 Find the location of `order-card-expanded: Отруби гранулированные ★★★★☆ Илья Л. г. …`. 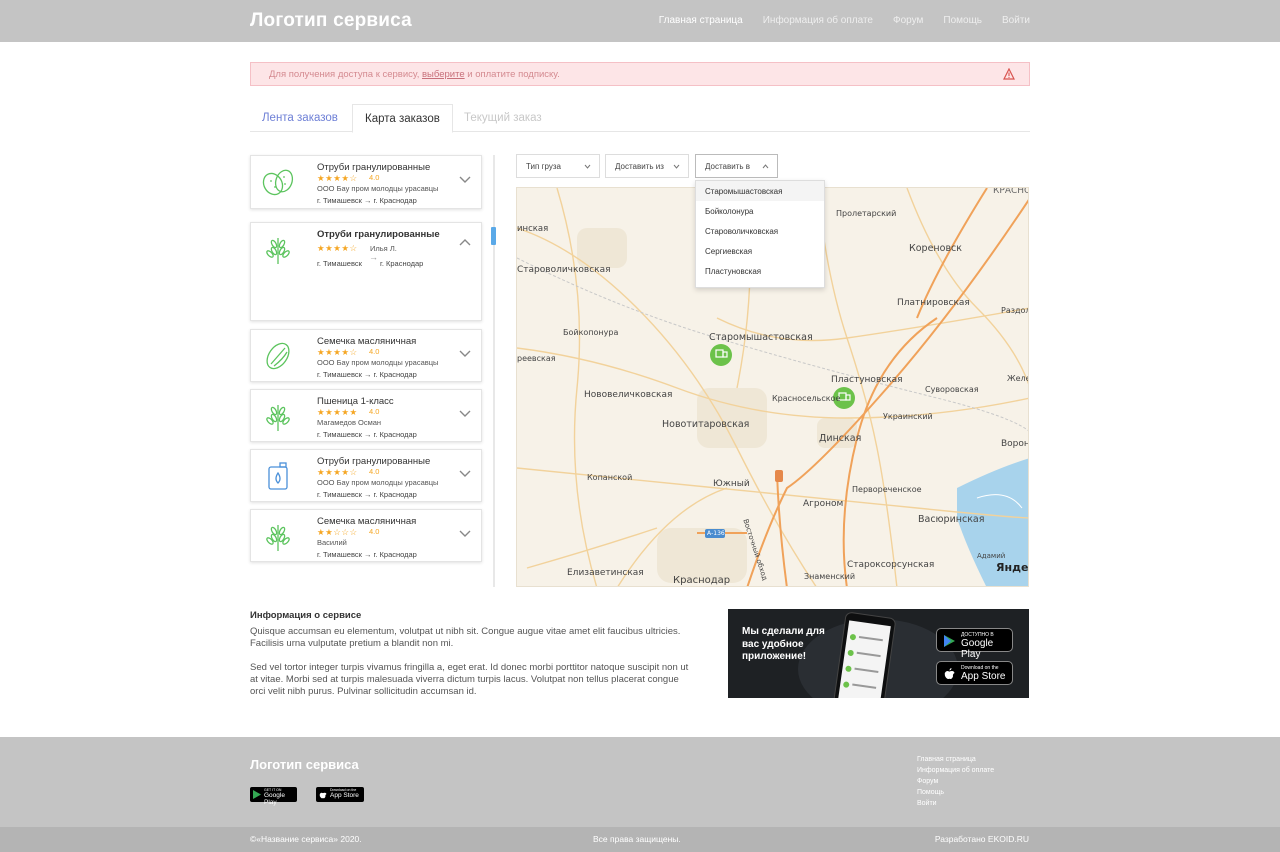

order-card-expanded: Отруби гранулированные ★★★★☆ Илья Л. г. … is located at coordinates (366, 271).